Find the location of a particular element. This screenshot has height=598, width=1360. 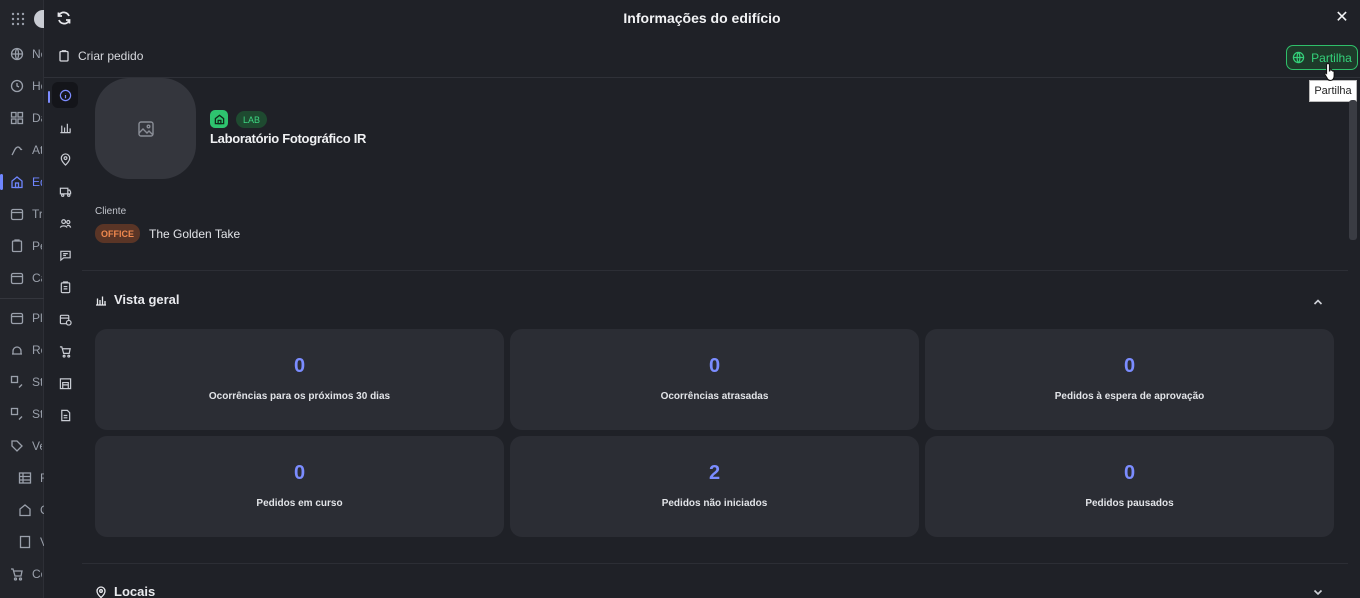

nav-label: At is located at coordinates (37, 150).